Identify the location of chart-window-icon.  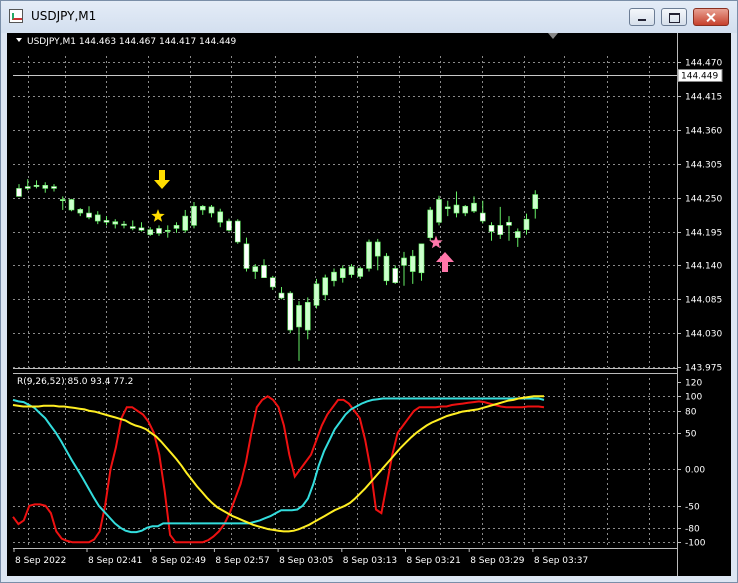
(16, 16).